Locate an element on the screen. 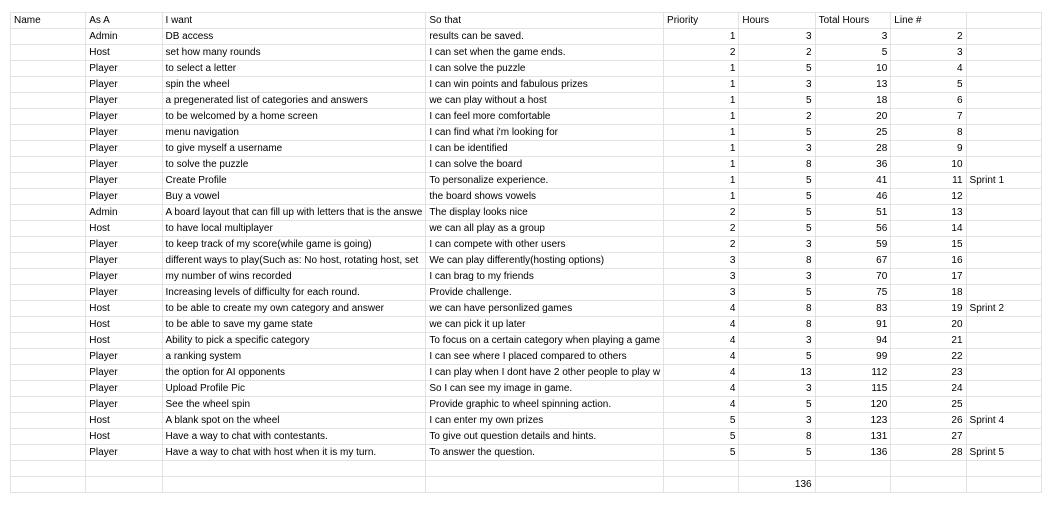 Image resolution: width=1042 pixels, height=512 pixels. cell-line-number: 3 is located at coordinates (928, 52).